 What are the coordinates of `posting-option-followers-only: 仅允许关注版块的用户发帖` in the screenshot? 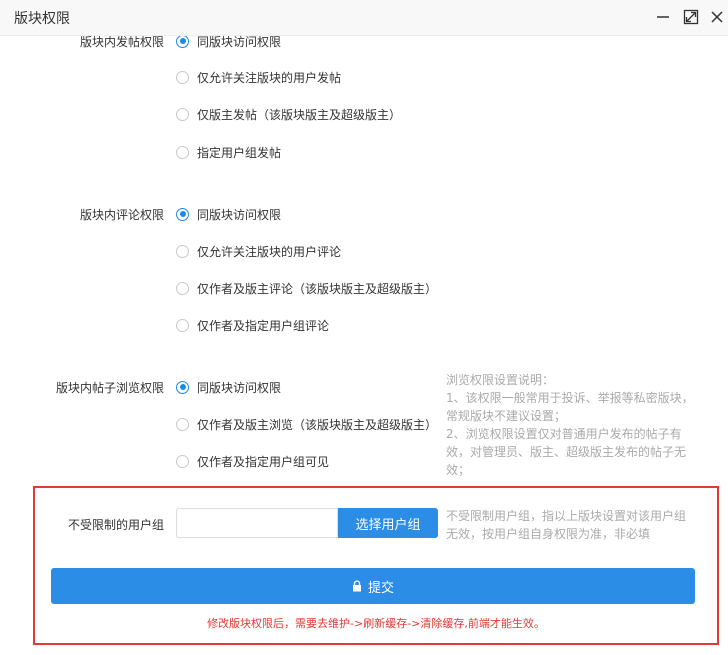 It's located at (258, 77).